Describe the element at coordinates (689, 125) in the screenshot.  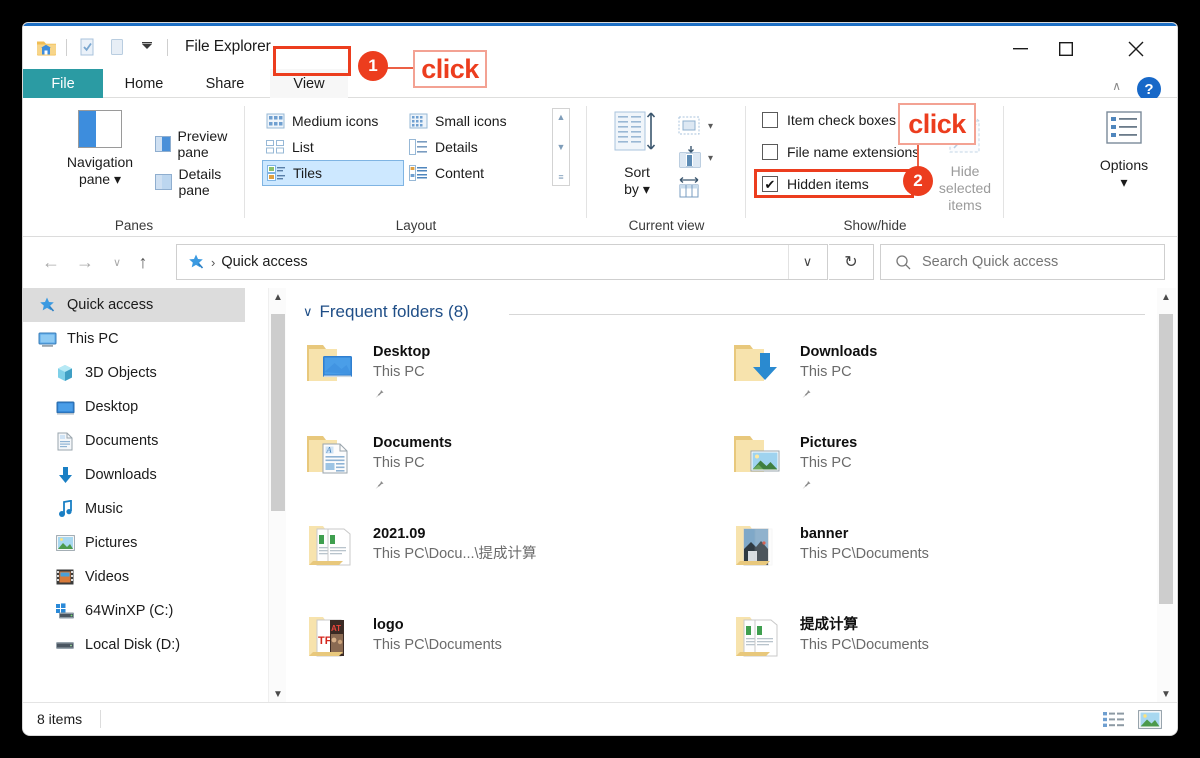
I see `group-by-icon` at that location.